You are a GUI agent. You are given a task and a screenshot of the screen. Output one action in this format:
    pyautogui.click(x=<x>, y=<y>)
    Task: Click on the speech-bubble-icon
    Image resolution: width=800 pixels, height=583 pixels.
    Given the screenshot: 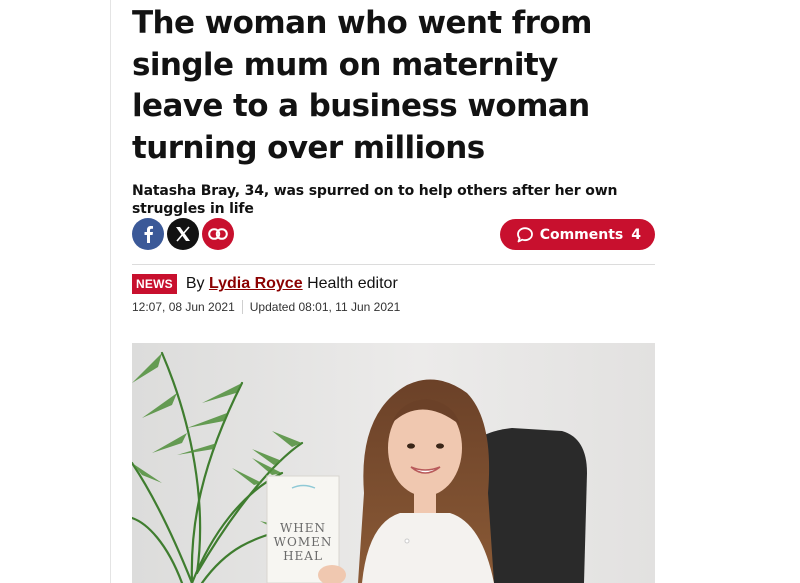 What is the action you would take?
    pyautogui.click(x=524, y=234)
    